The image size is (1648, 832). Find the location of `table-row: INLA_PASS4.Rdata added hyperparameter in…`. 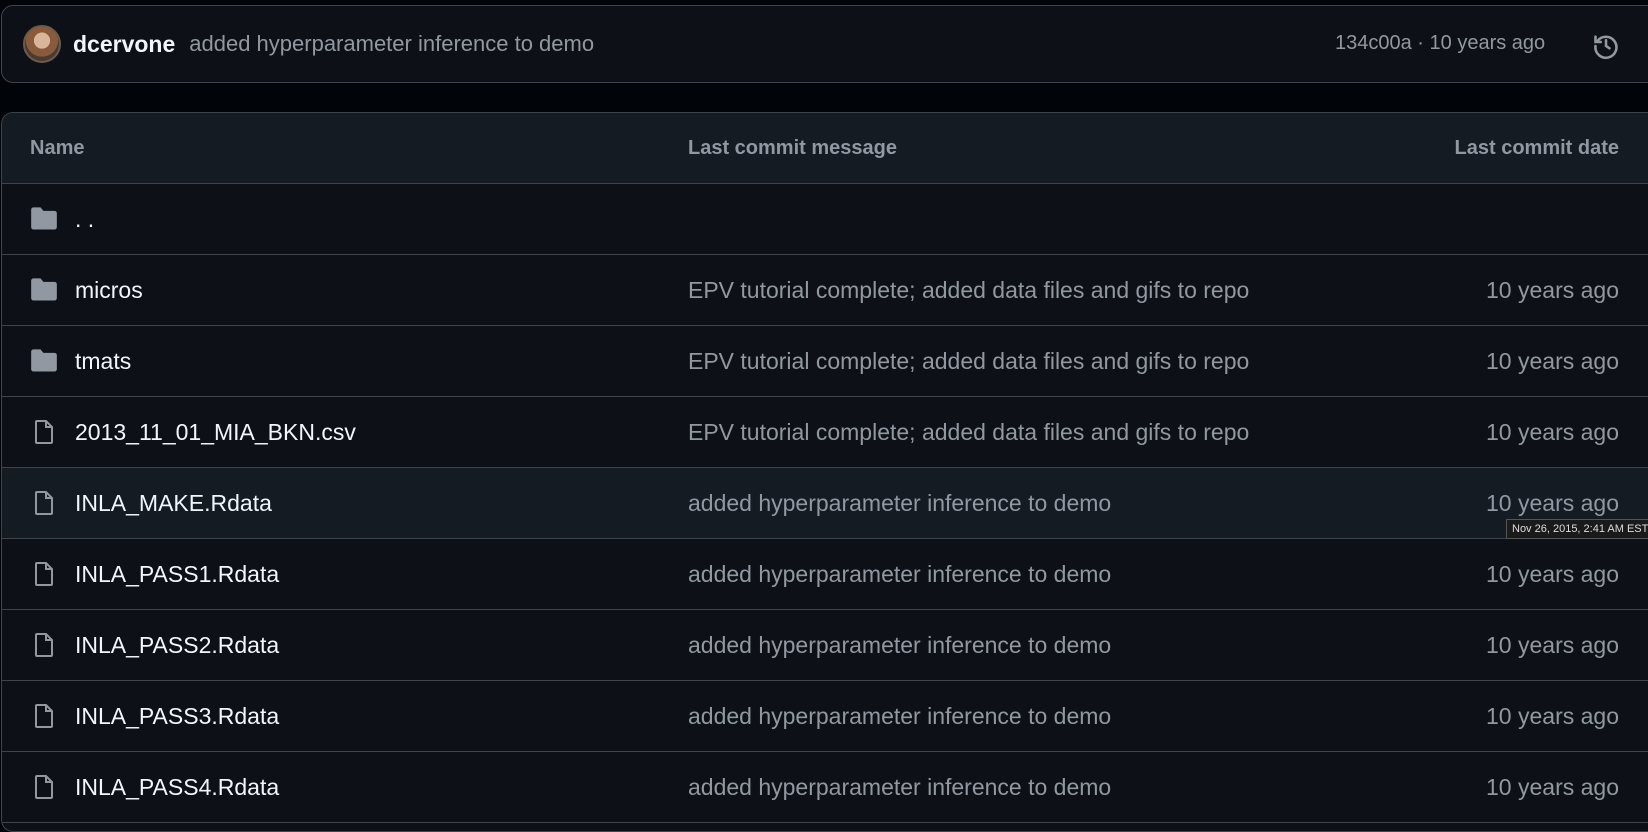

table-row: INLA_PASS4.Rdata added hyperparameter in… is located at coordinates (825, 787).